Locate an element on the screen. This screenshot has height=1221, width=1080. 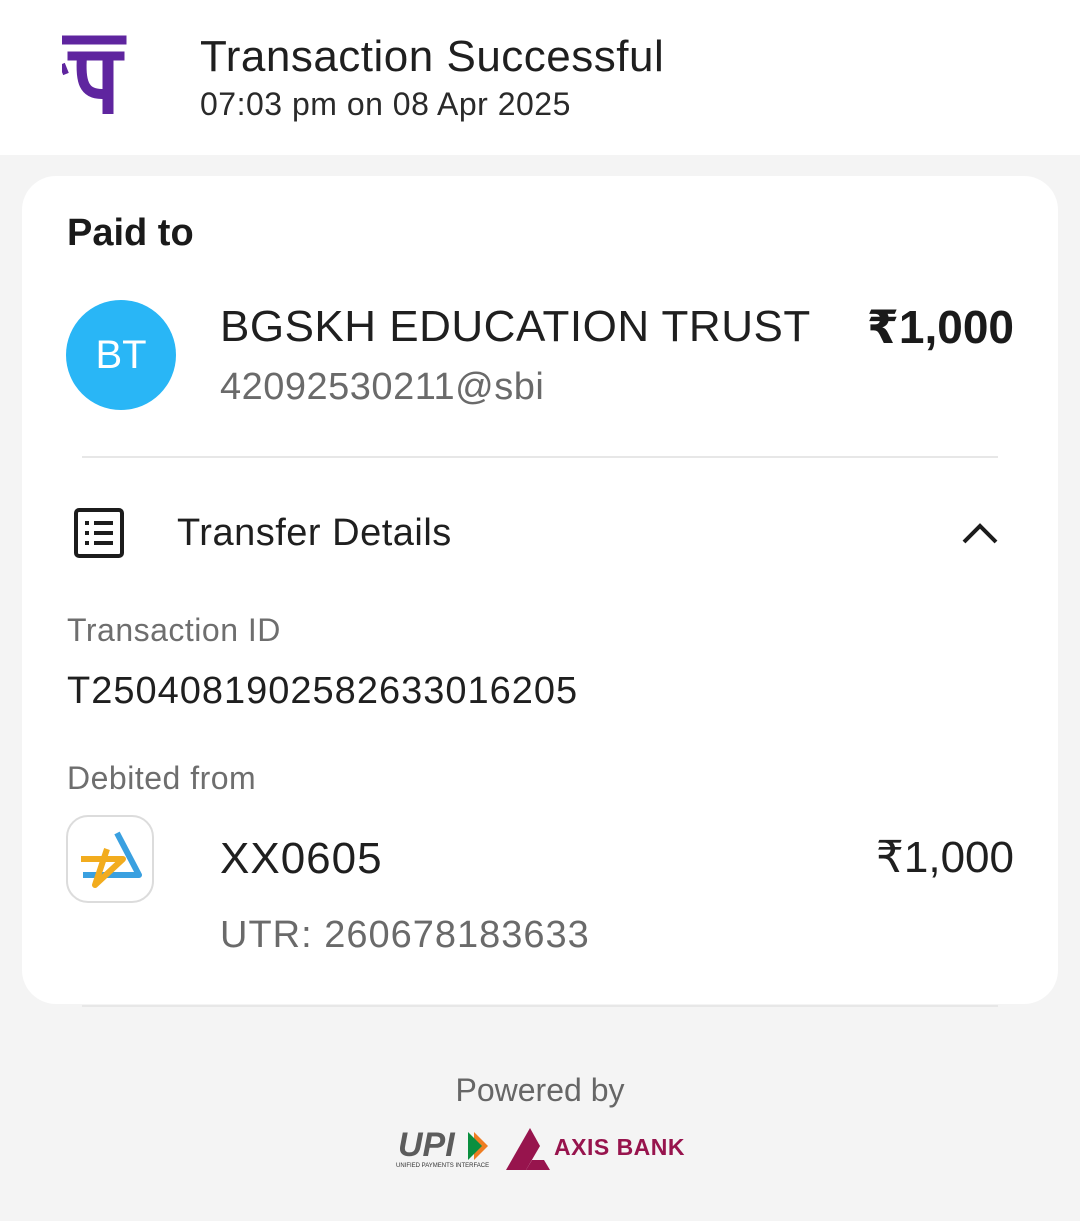
payee-name: BGSKH EDUCATION TRUST is located at coordinates (515, 326).